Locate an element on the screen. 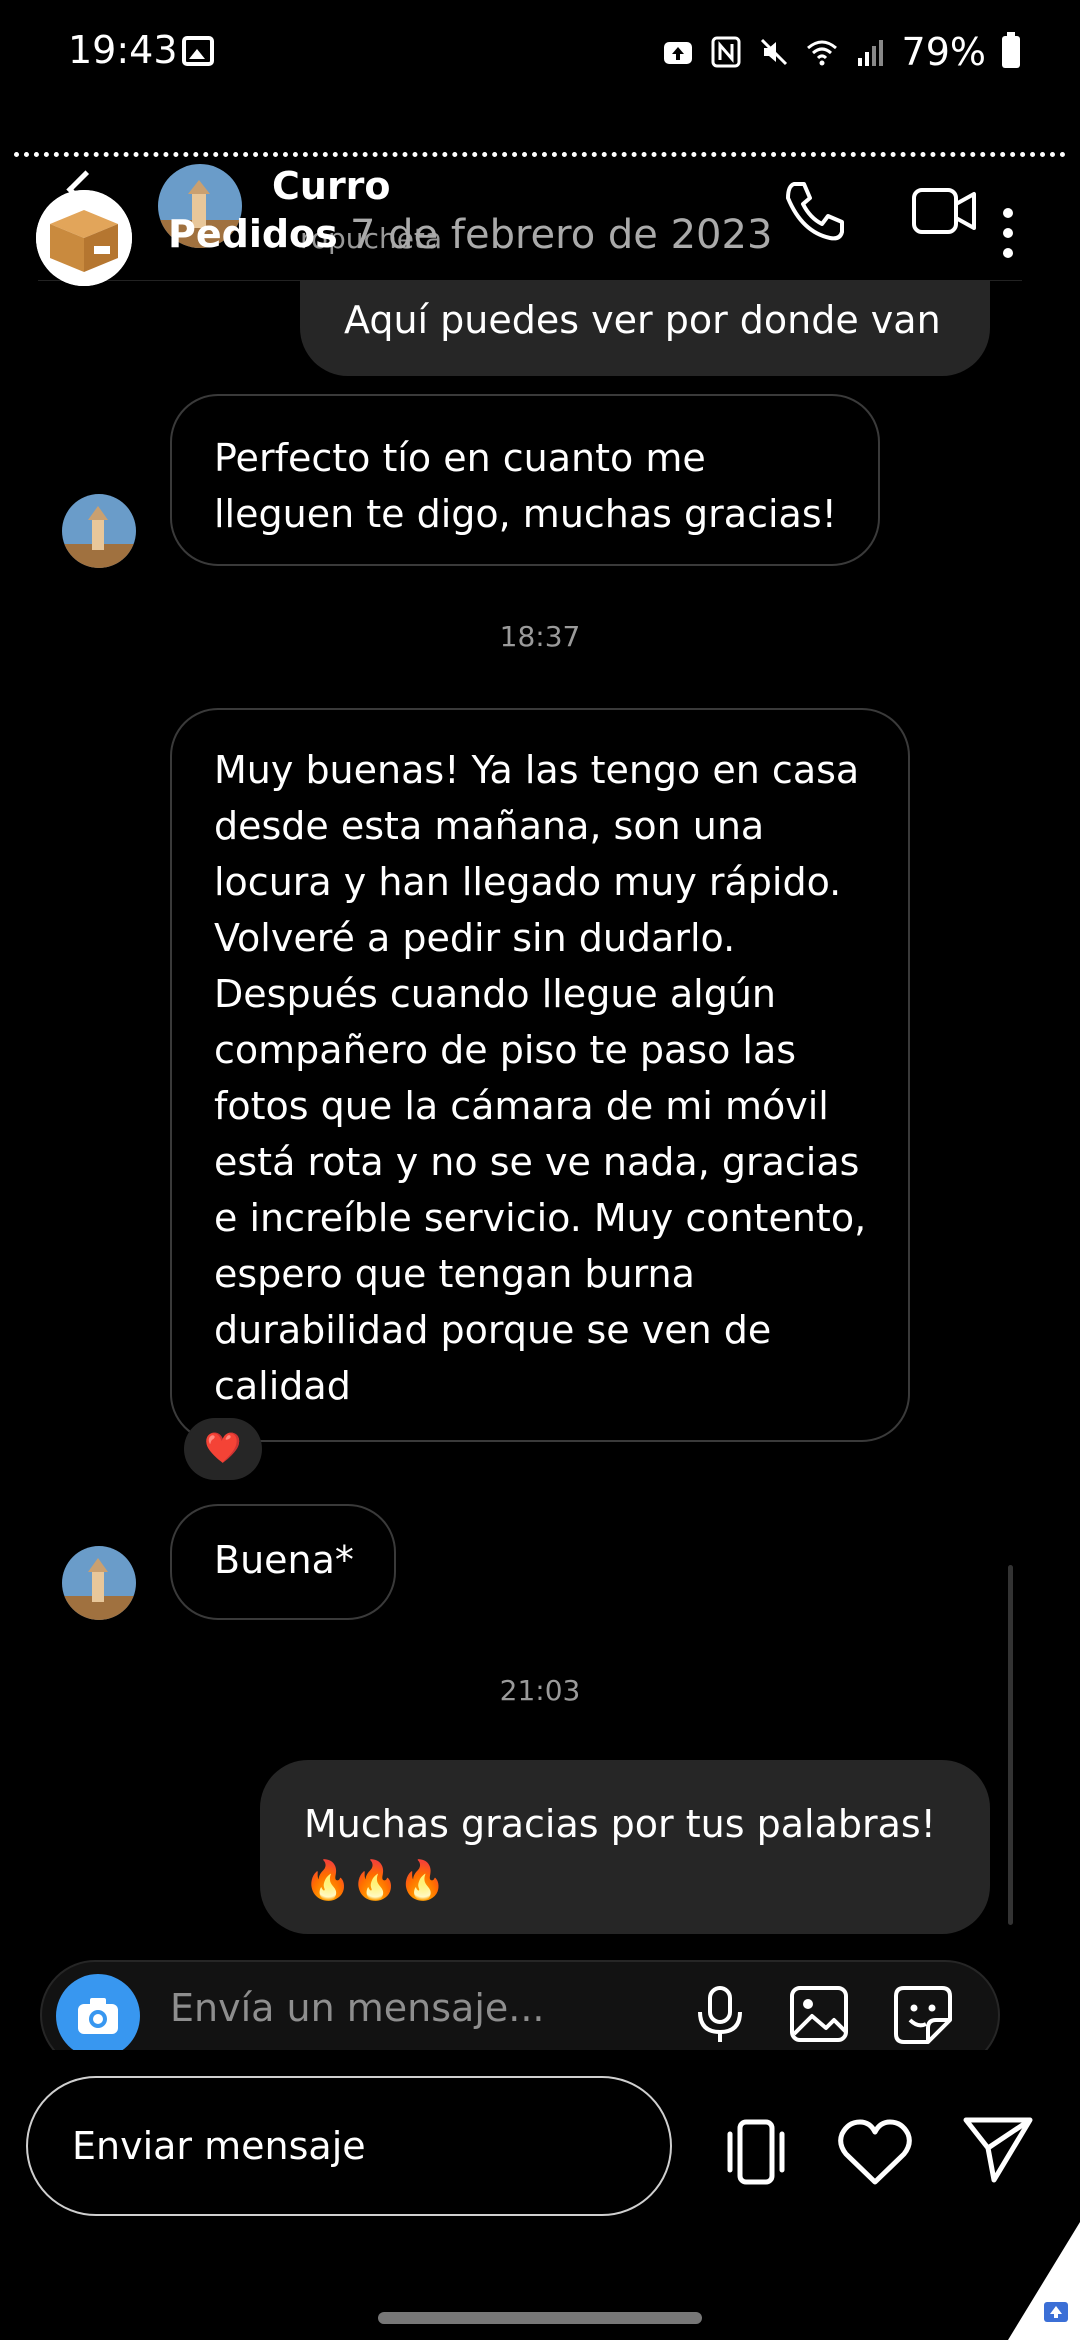 This screenshot has height=2340, width=1080. gallery-notification-icon is located at coordinates (198, 51).